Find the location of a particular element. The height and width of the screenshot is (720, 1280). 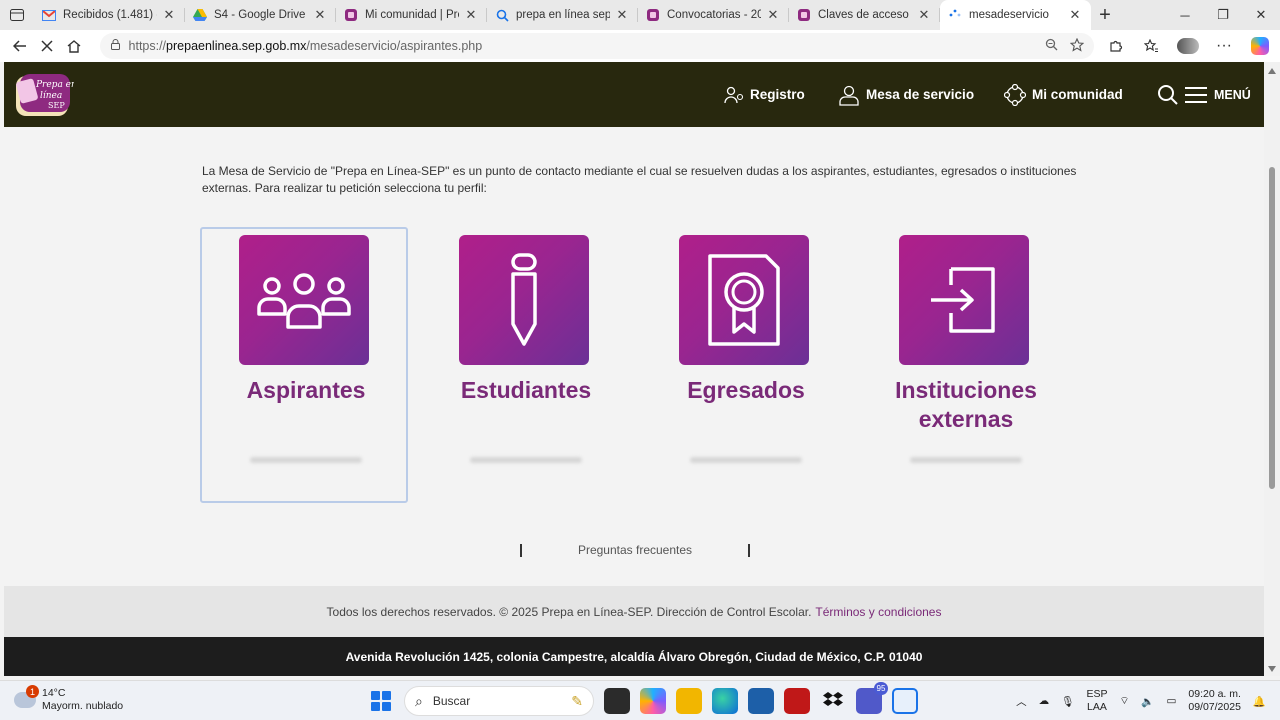

battery-icon: ▭ is located at coordinates (1171, 701).